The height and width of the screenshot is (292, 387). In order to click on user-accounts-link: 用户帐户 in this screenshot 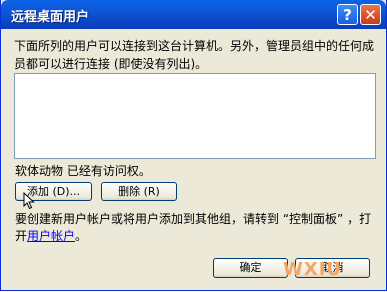, I will do `click(51, 236)`.